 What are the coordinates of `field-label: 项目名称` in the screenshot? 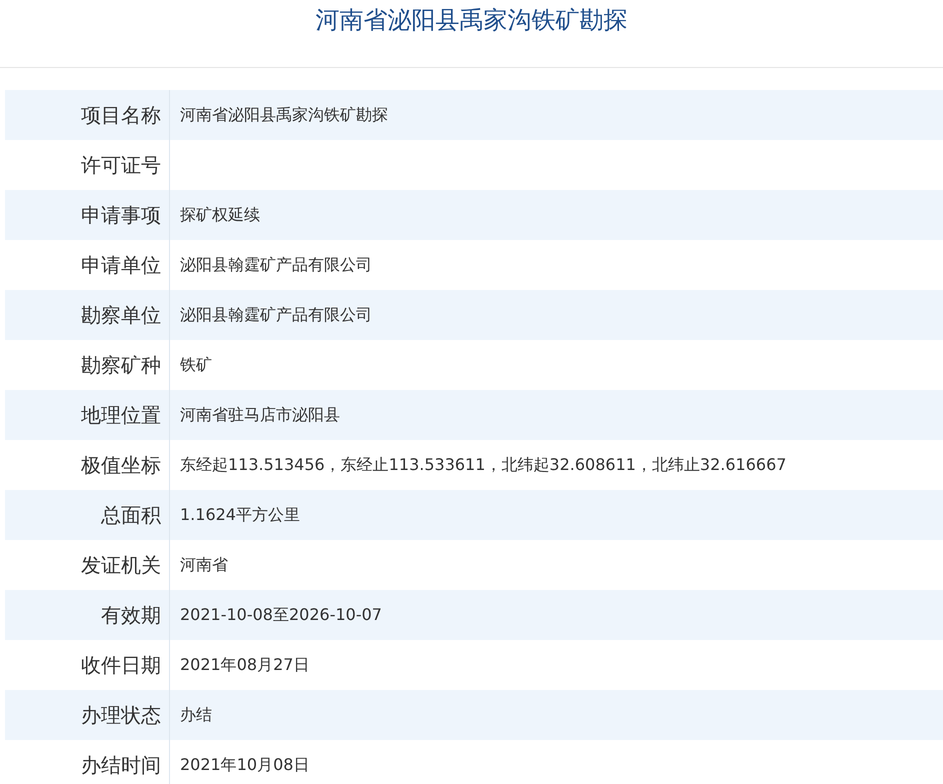 It's located at (121, 115).